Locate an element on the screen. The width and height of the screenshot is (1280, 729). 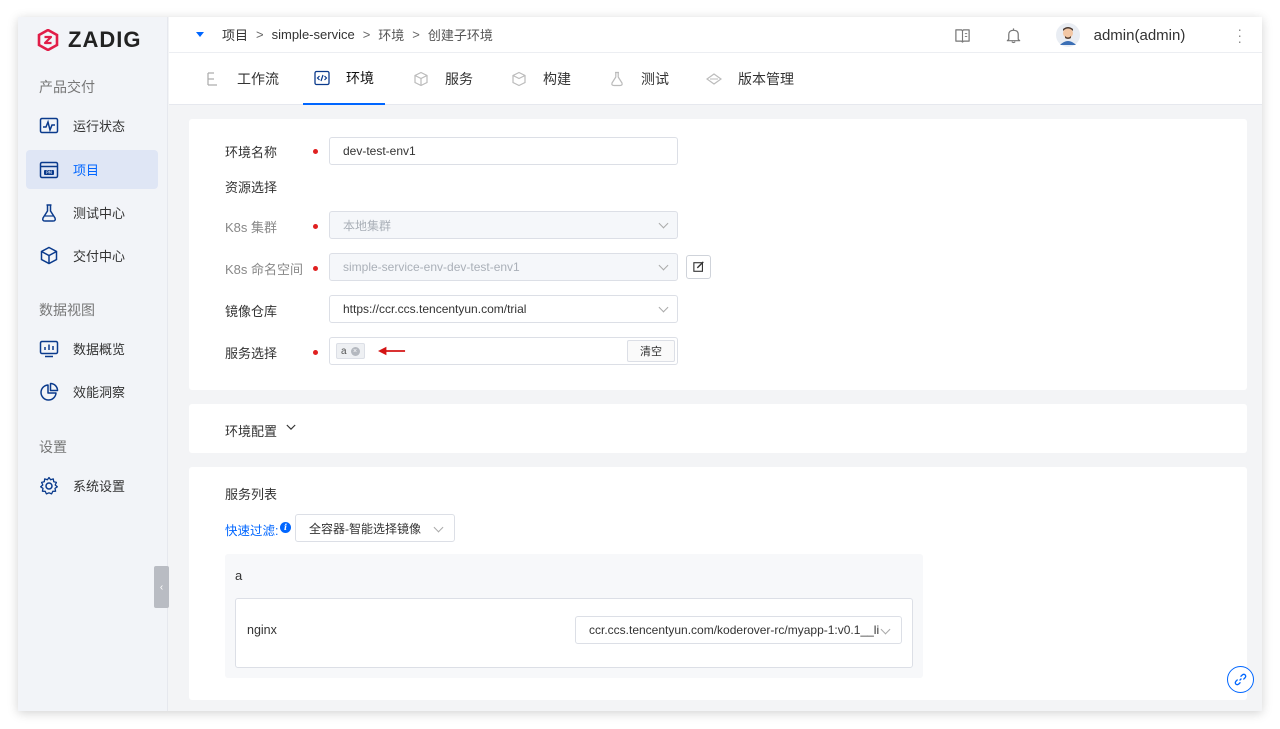
tab-label: 测试 is located at coordinates (655, 79).